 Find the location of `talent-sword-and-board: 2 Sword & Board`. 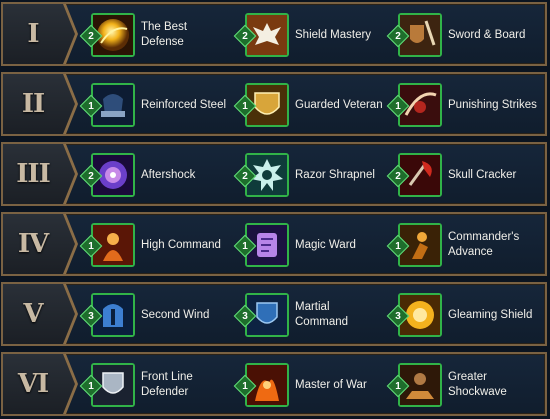

talent-sword-and-board: 2 Sword & Board is located at coordinates (462, 35).